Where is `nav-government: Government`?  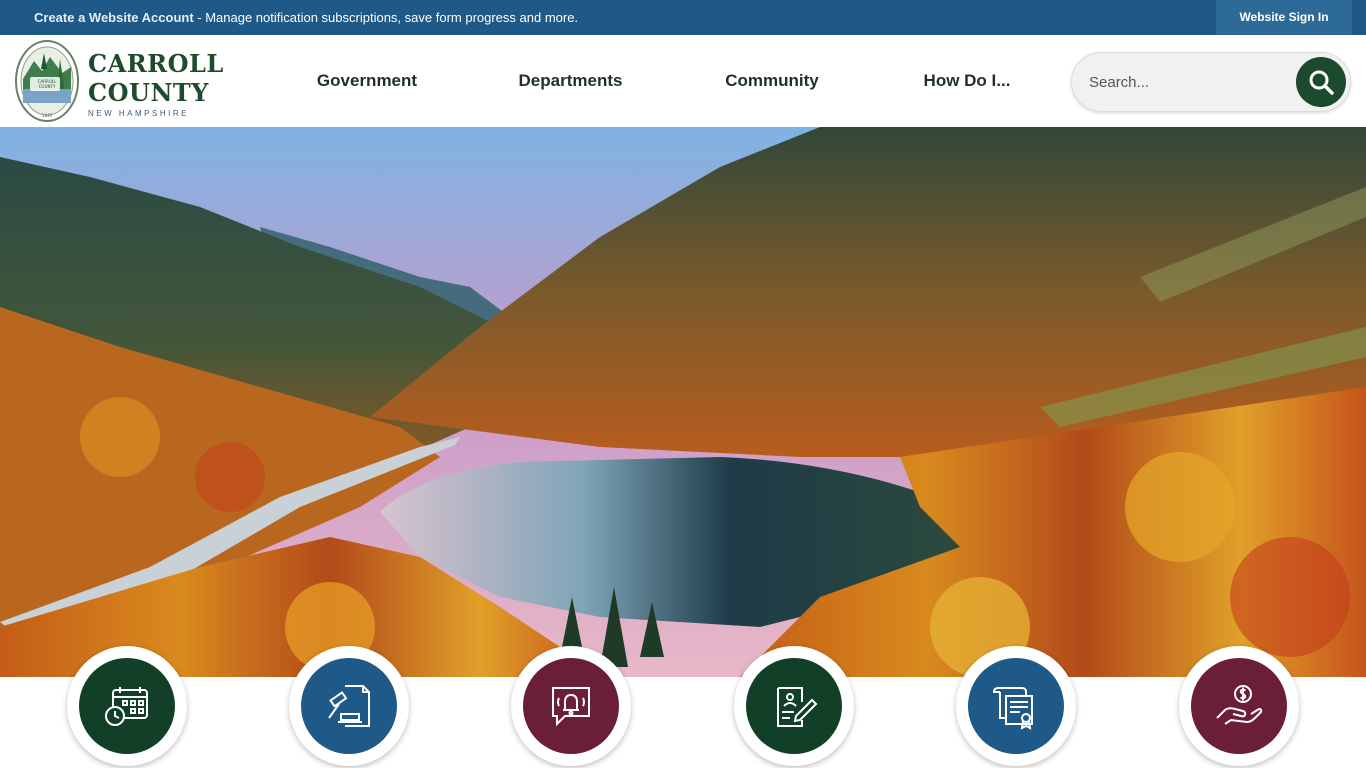
nav-government: Government is located at coordinates (367, 81).